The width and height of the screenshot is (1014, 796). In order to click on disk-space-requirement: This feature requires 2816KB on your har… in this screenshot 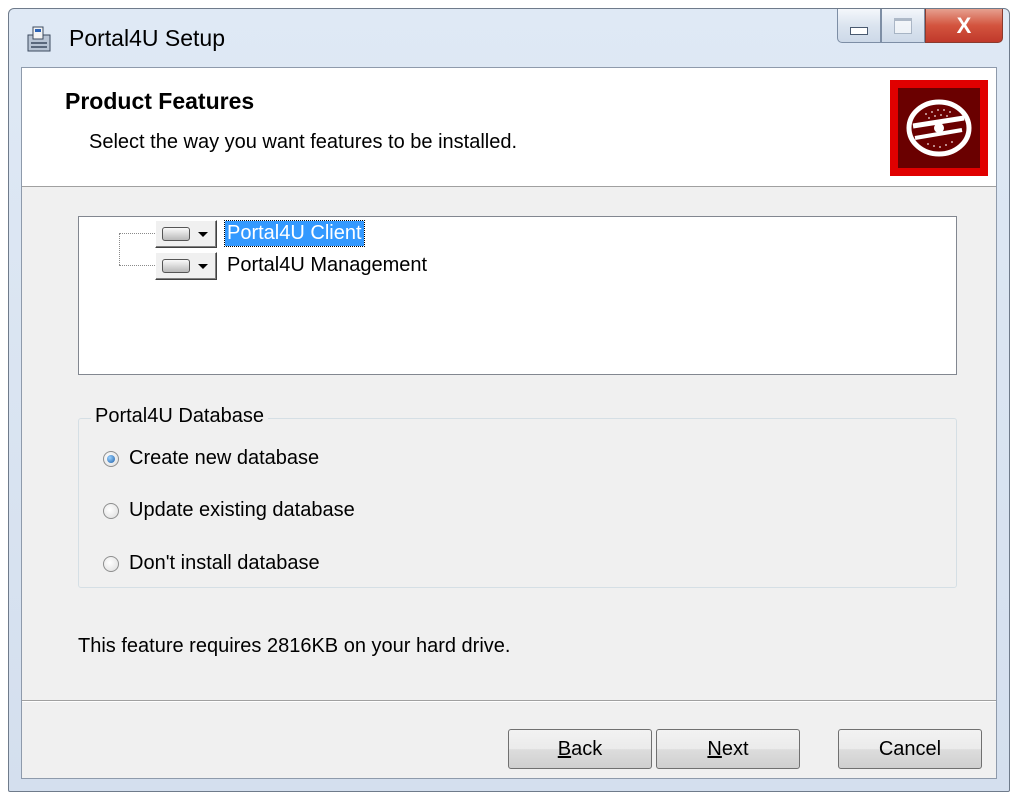, I will do `click(294, 646)`.